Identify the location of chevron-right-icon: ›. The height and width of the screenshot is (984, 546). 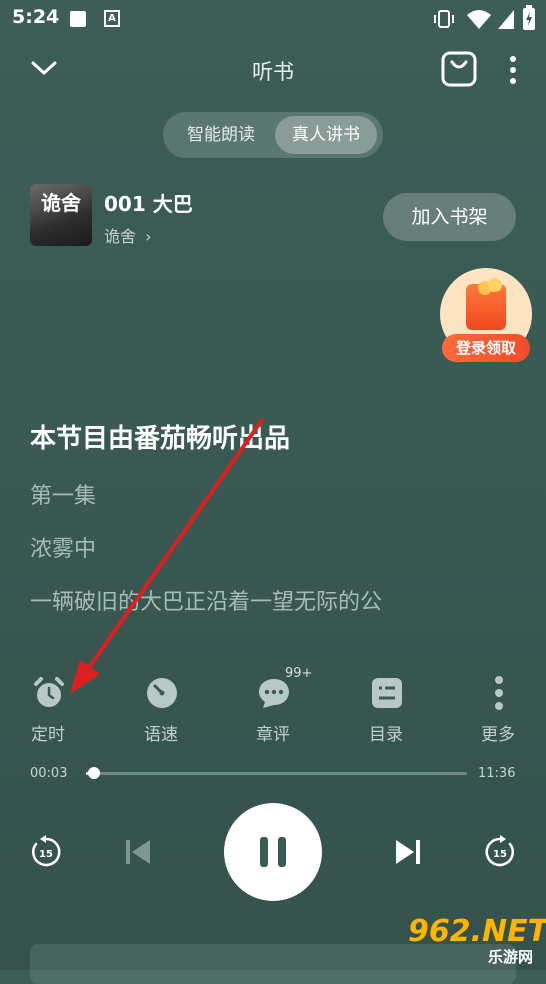
(148, 236).